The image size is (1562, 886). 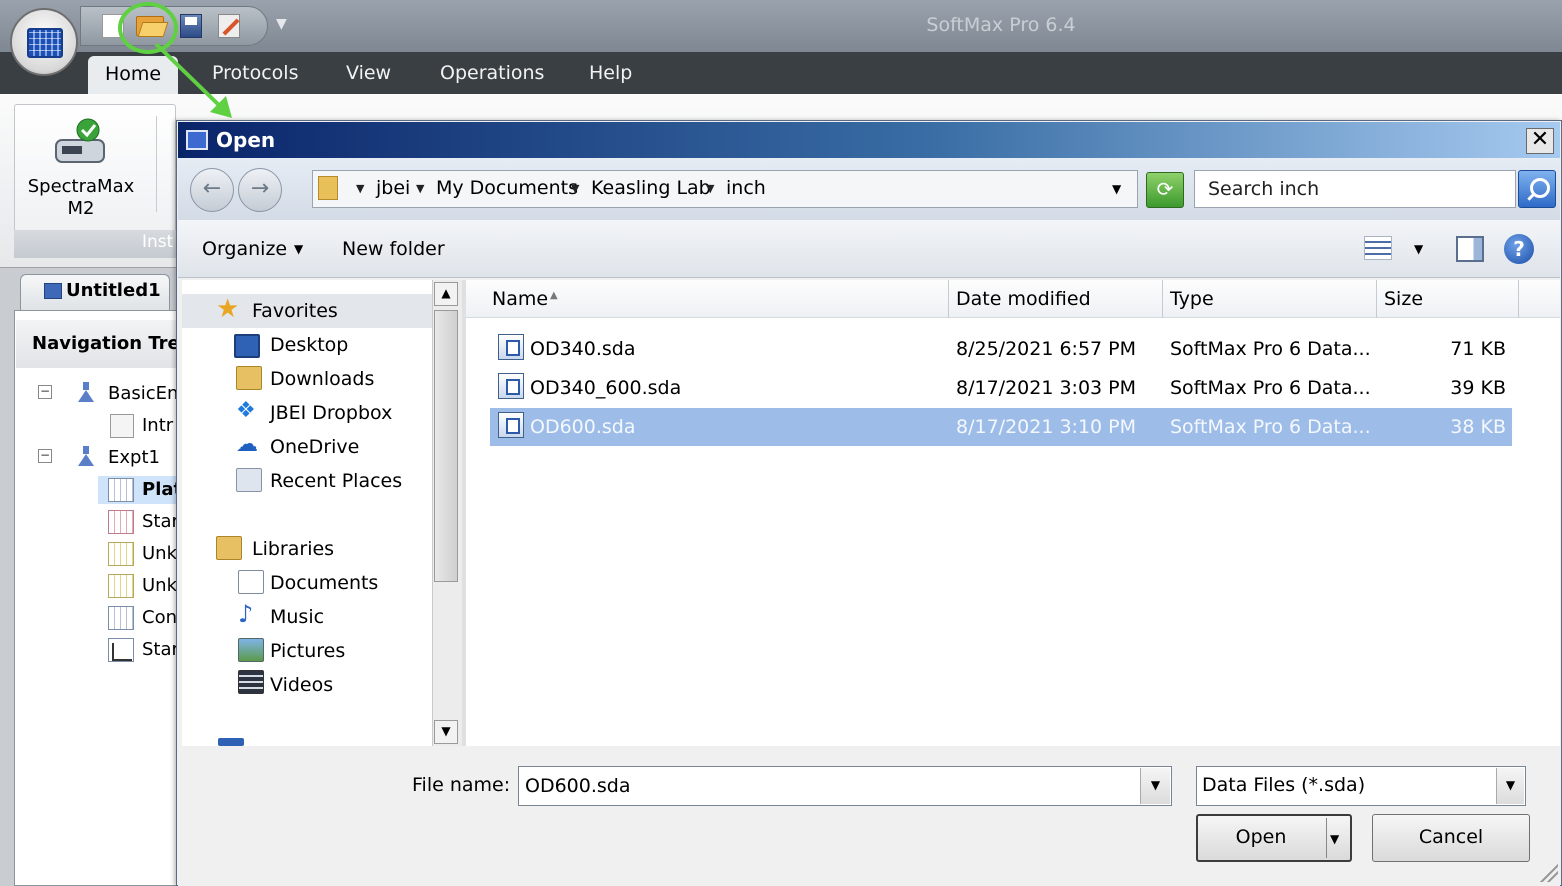 What do you see at coordinates (157, 425) in the screenshot?
I see `tree-item-intro: Intr` at bounding box center [157, 425].